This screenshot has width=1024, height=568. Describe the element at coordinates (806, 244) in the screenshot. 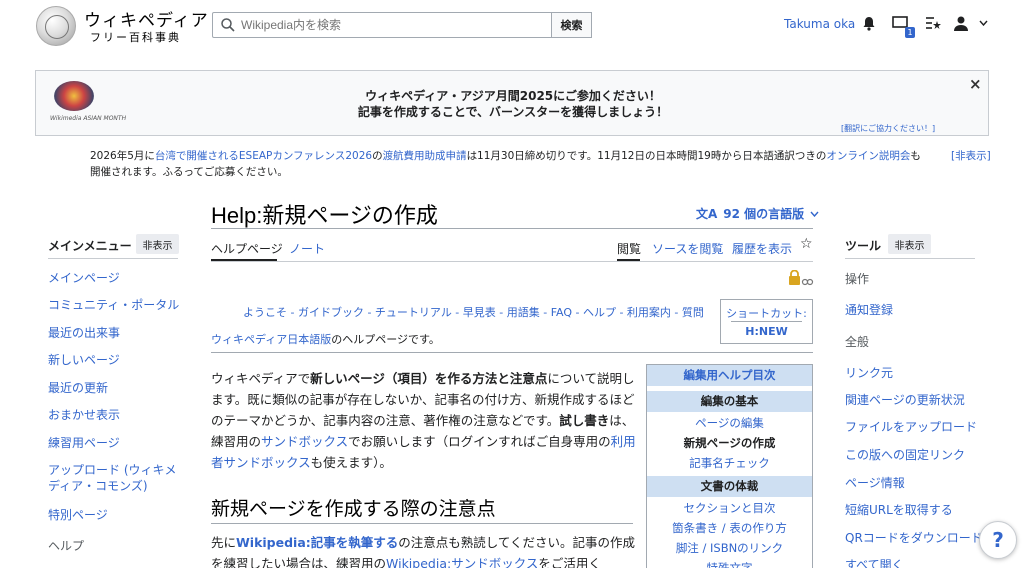

I see `watch-star-icon: ☆` at that location.